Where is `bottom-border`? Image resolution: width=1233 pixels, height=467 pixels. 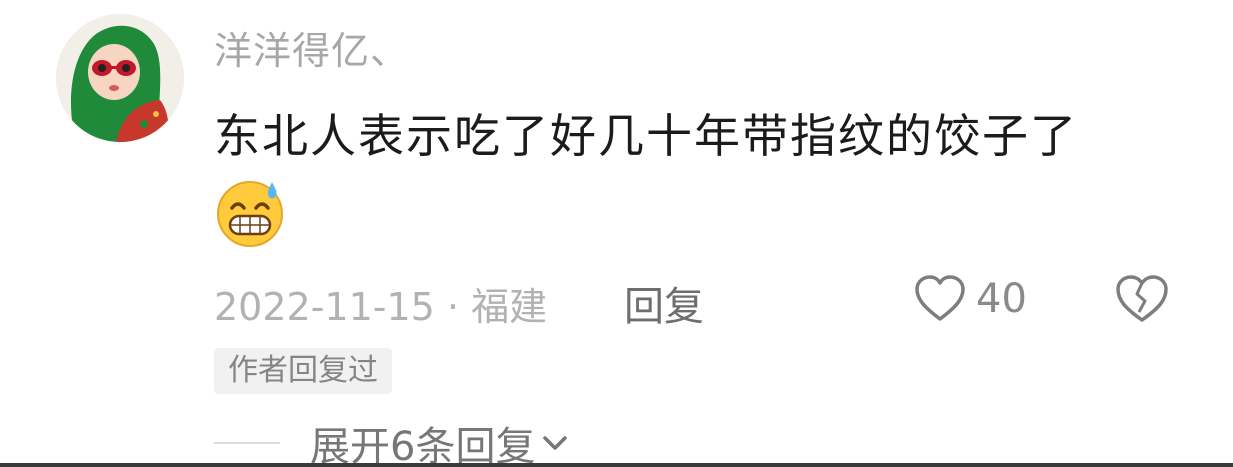 bottom-border is located at coordinates (616, 465).